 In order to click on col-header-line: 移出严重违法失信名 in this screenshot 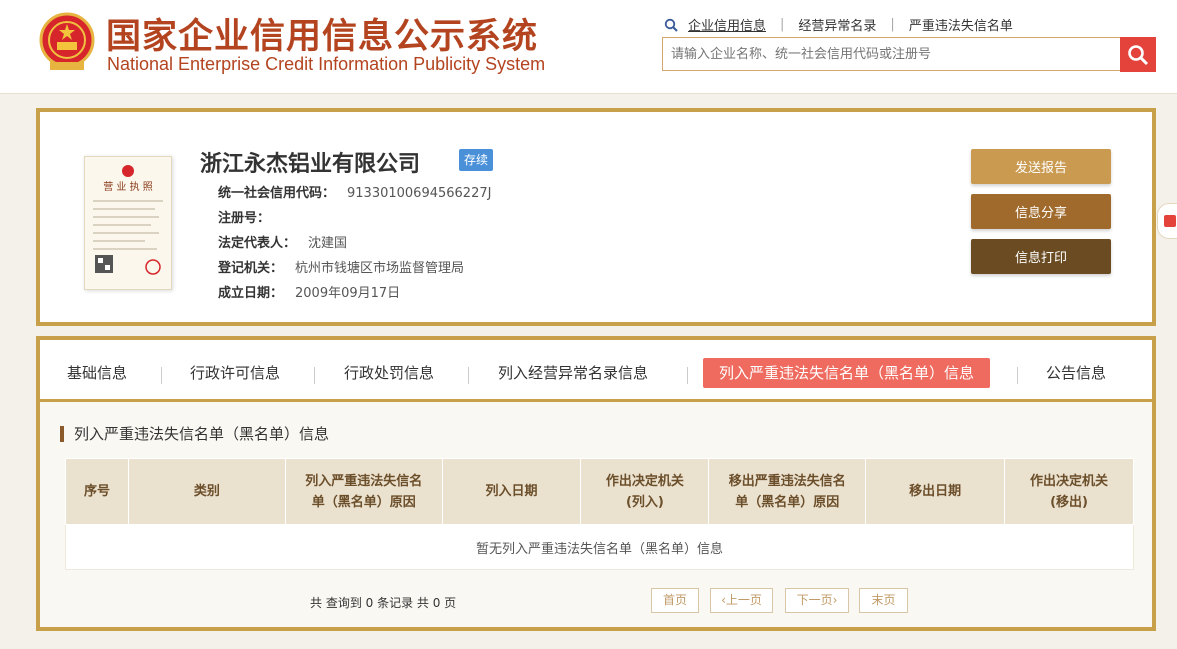, I will do `click(787, 481)`.